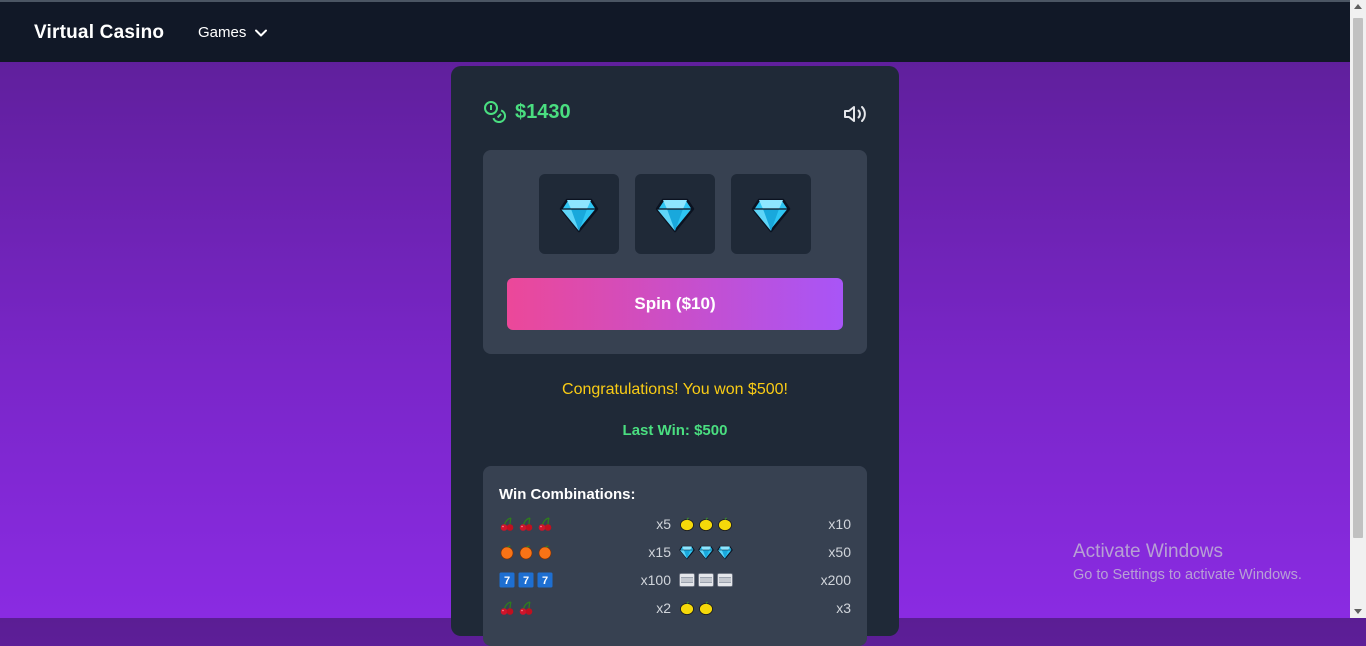 The height and width of the screenshot is (646, 1366). What do you see at coordinates (543, 111) in the screenshot?
I see `balance-amount: $1430` at bounding box center [543, 111].